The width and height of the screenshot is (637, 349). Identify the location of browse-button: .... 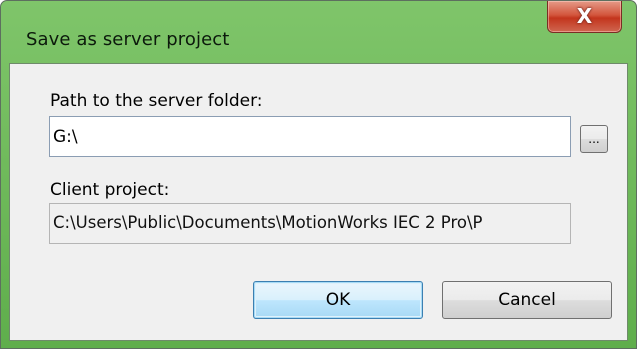
(594, 139).